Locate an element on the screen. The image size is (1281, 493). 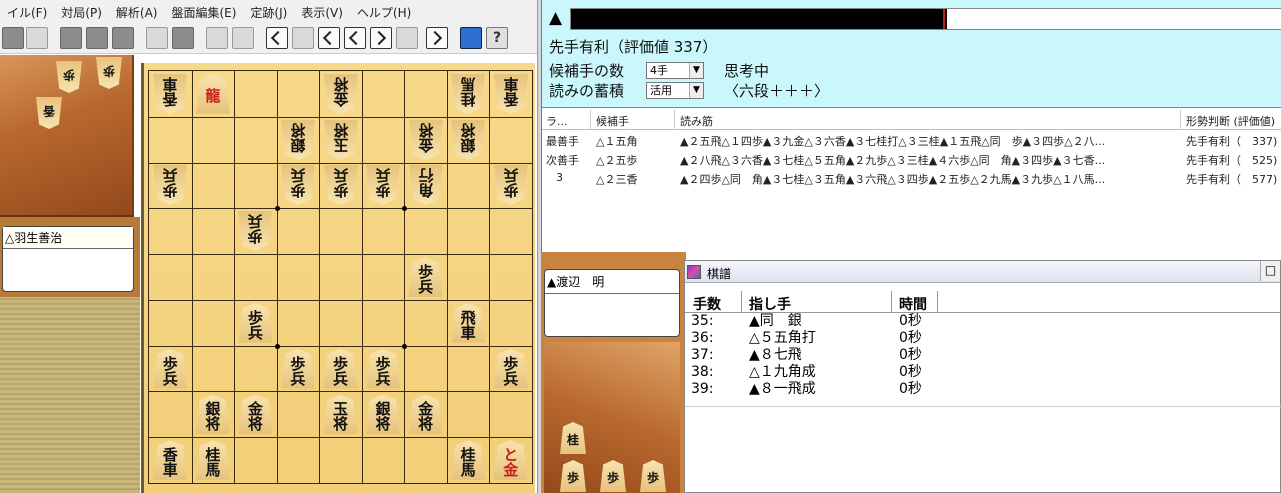
board-piece: と金 is located at coordinates (510, 460).